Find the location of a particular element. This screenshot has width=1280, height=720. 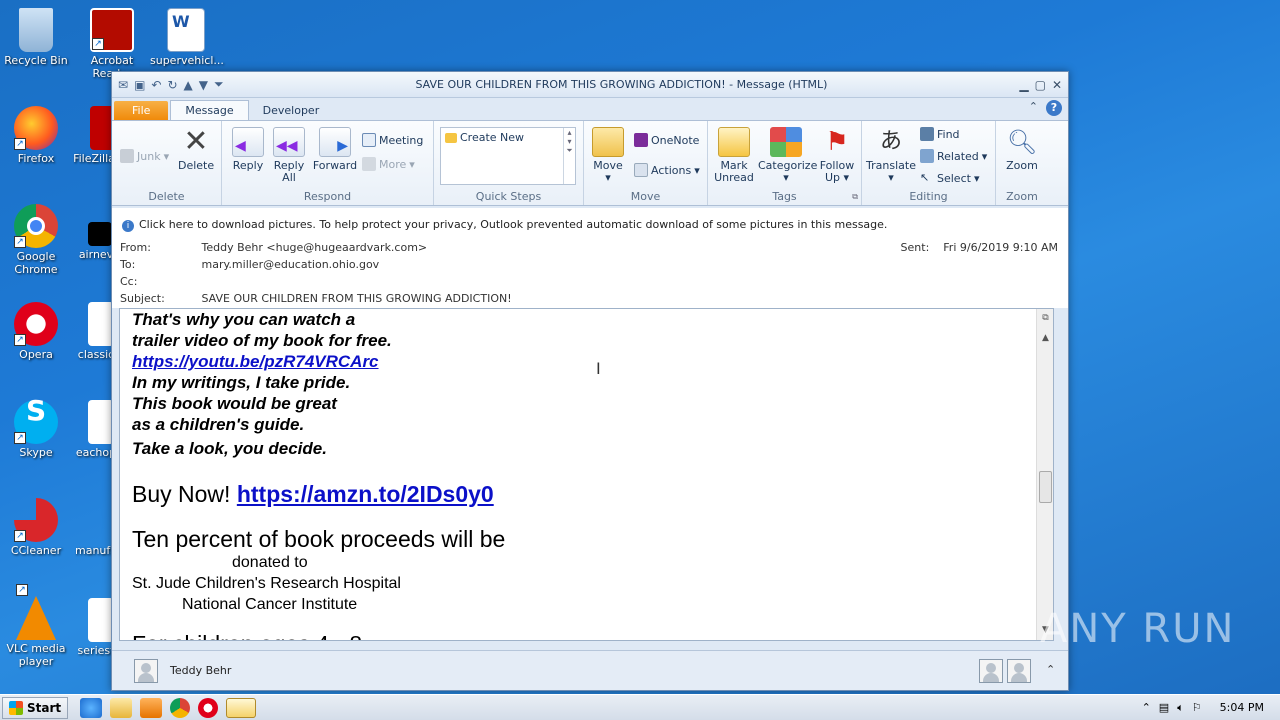

related-button: Related ▾ is located at coordinates (953, 156).